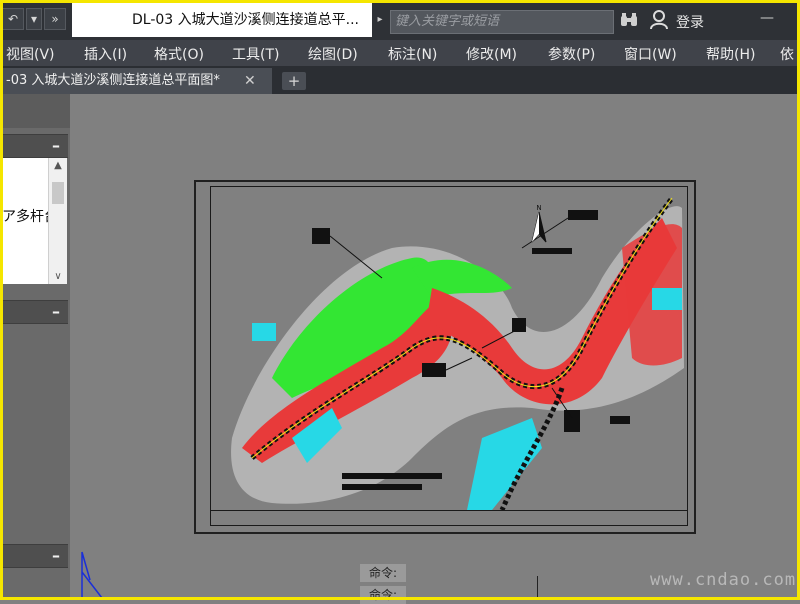  Describe the element at coordinates (55, 19) in the screenshot. I see `quick-access-more-button: »` at that location.